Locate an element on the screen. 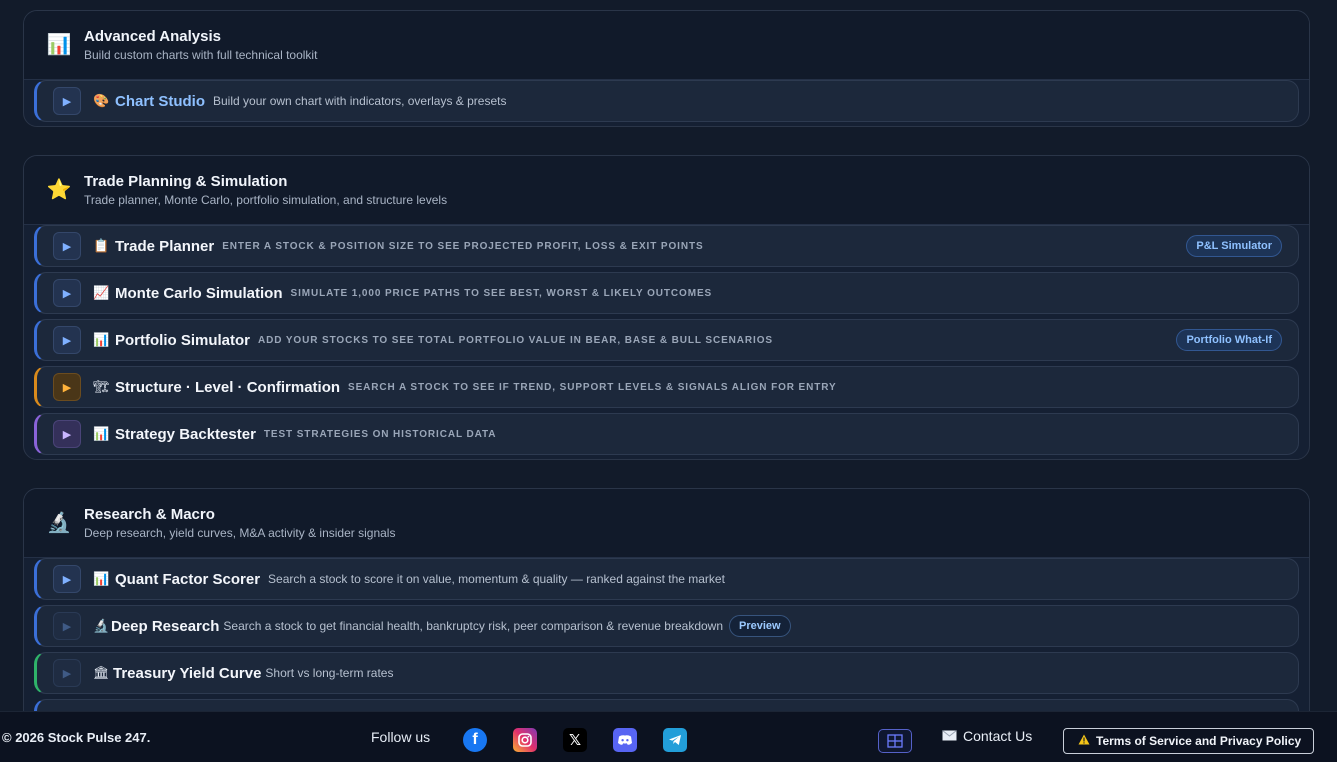 Image resolution: width=1337 pixels, height=762 pixels. preview-badge: Preview is located at coordinates (760, 626).